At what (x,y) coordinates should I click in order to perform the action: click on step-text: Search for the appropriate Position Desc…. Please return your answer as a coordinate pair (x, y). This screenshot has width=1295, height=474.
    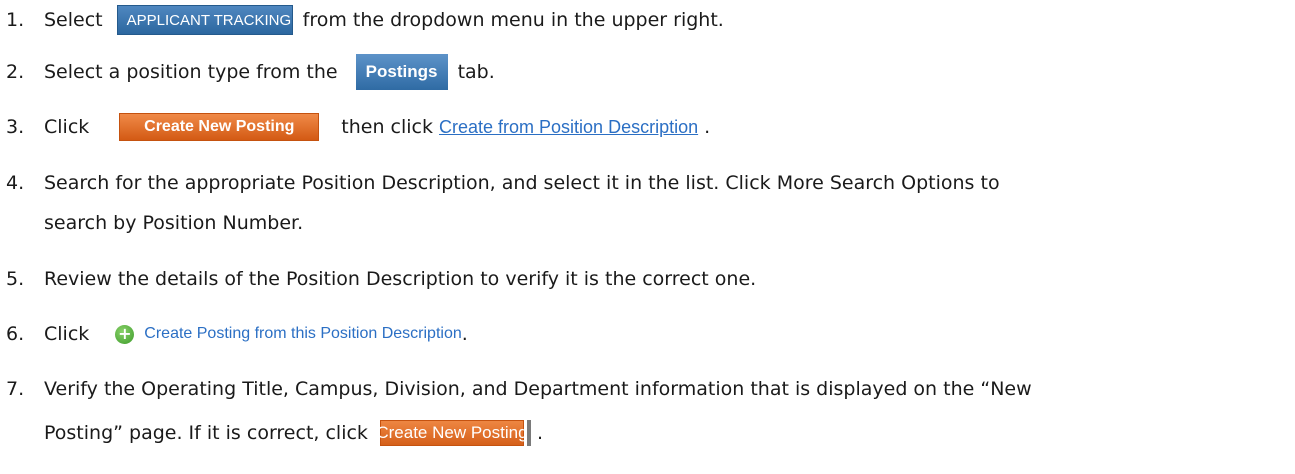
    Looking at the image, I should click on (522, 183).